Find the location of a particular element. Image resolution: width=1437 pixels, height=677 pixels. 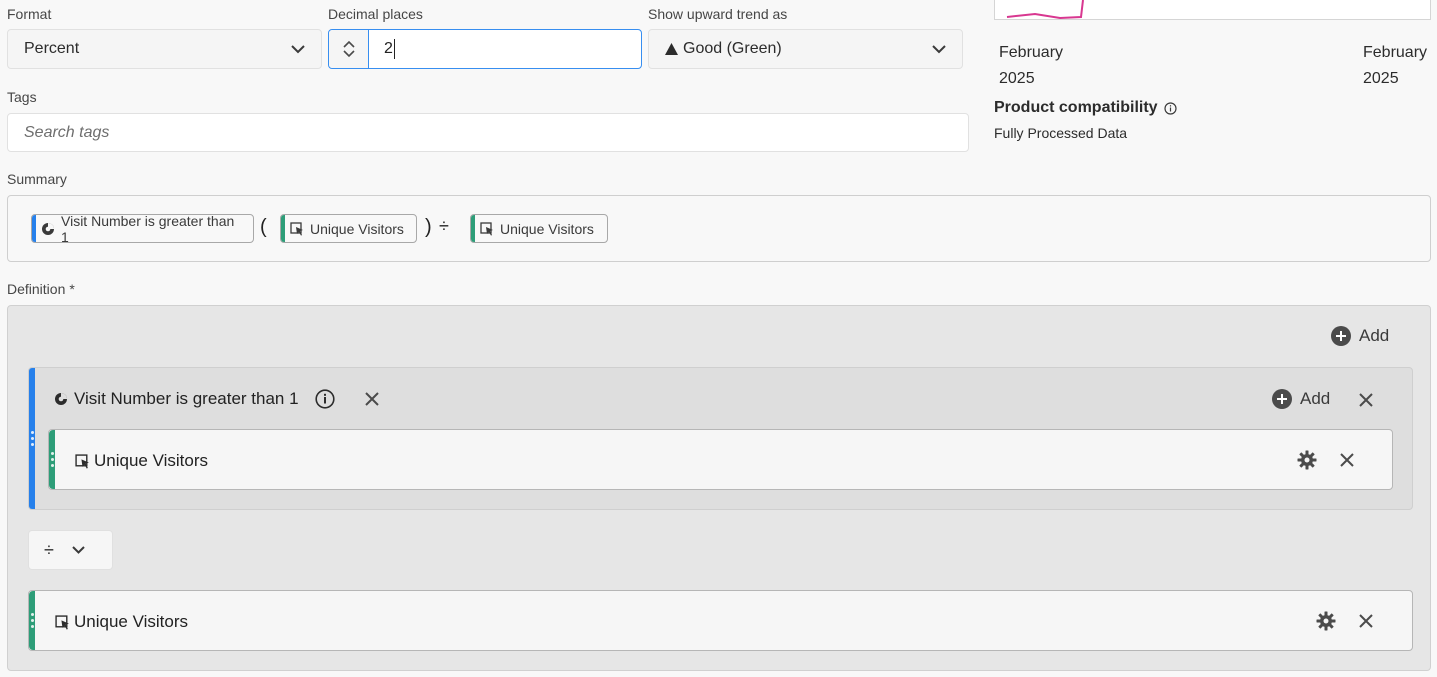

triangle-up-icon is located at coordinates (671, 49).